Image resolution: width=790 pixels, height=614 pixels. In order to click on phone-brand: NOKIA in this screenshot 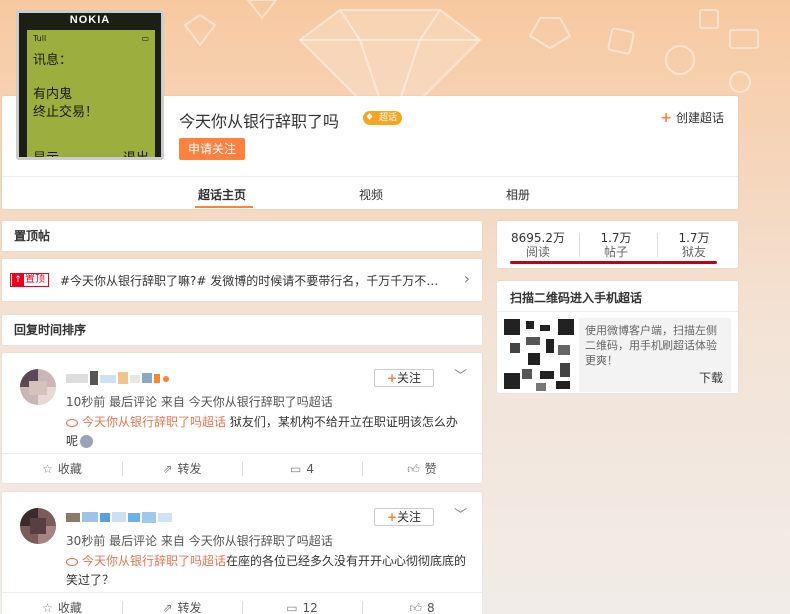, I will do `click(90, 20)`.